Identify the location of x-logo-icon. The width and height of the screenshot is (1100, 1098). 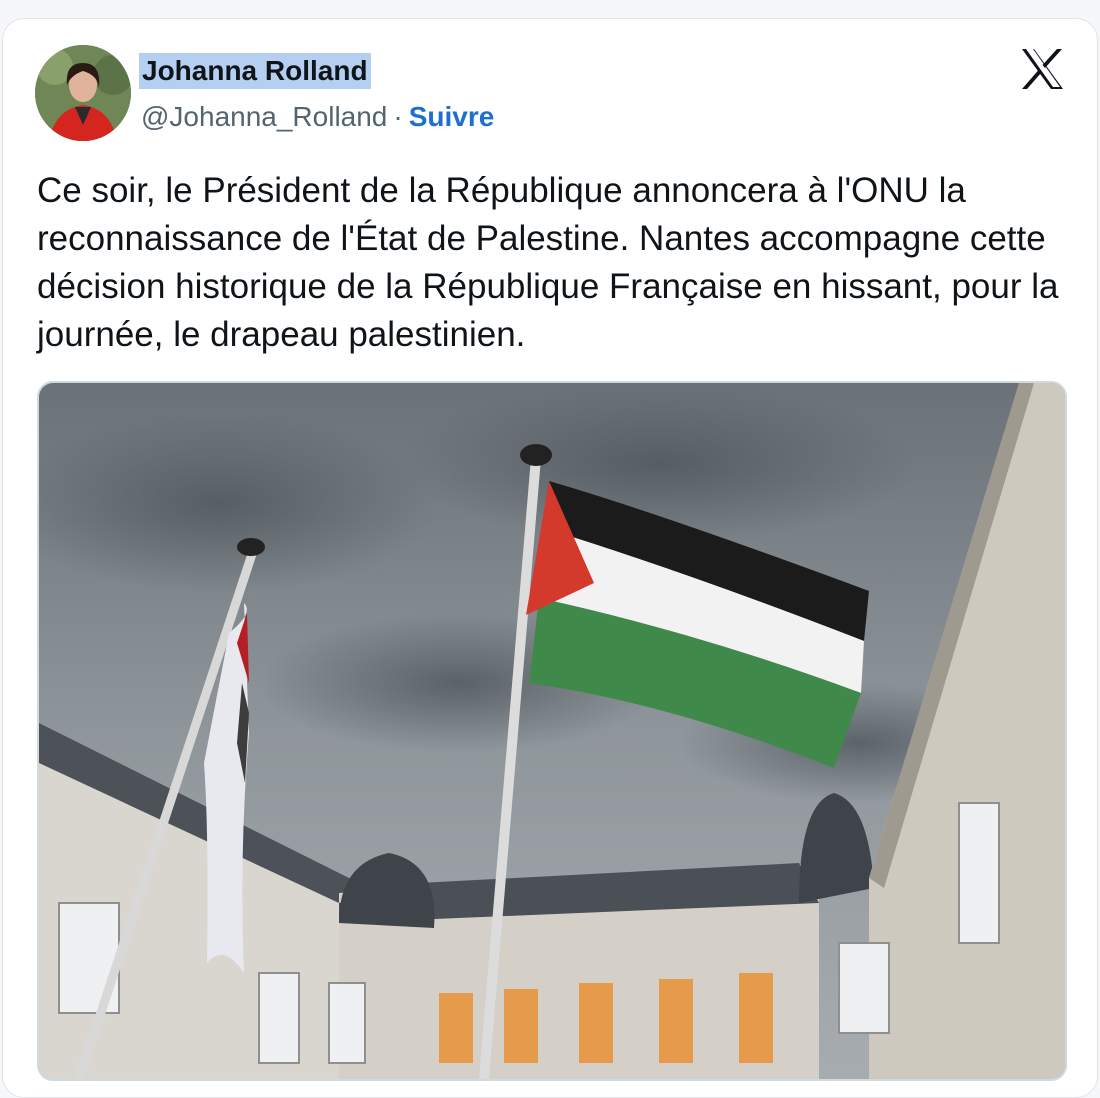
(1042, 69).